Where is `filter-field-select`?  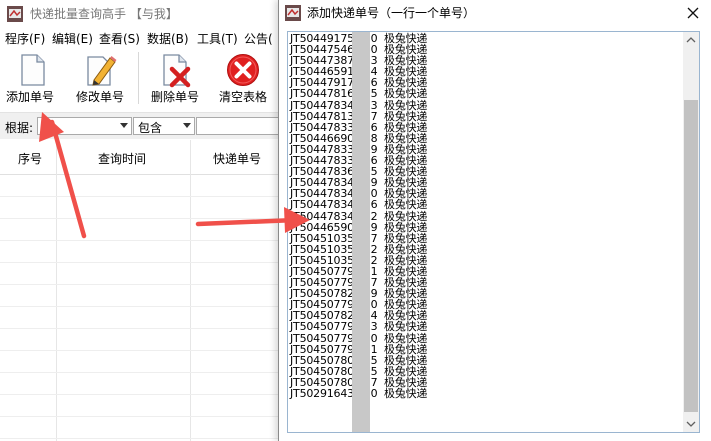
filter-field-select is located at coordinates (84, 126).